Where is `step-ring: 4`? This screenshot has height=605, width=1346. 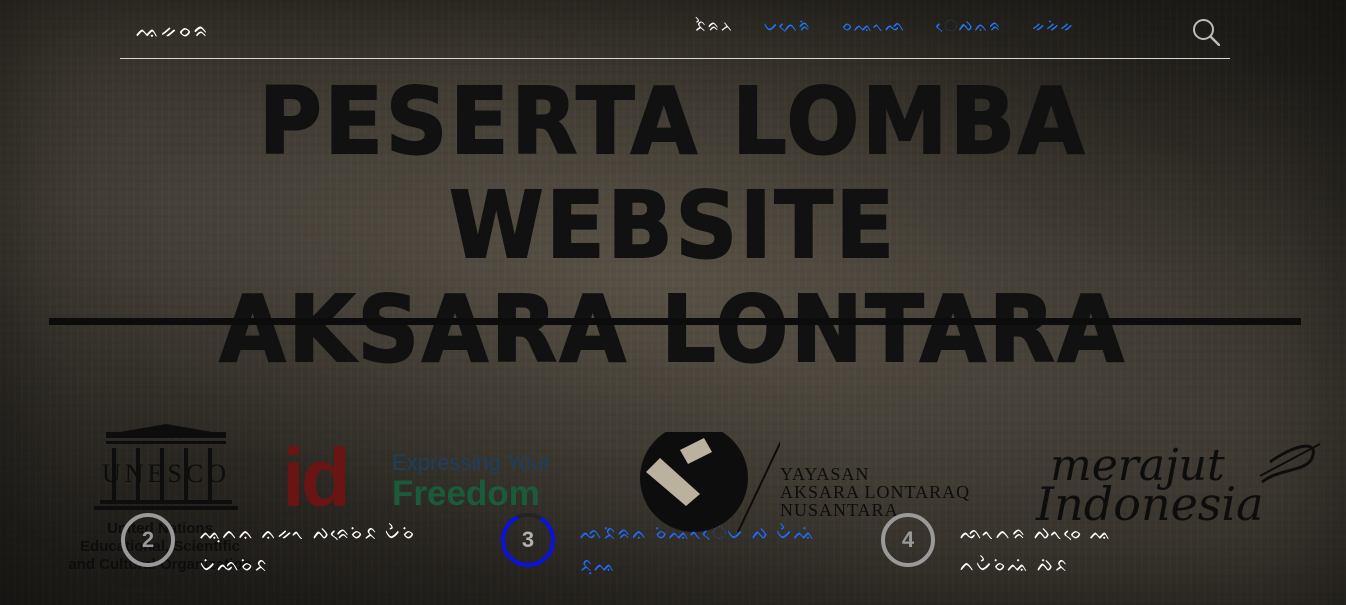 step-ring: 4 is located at coordinates (908, 540).